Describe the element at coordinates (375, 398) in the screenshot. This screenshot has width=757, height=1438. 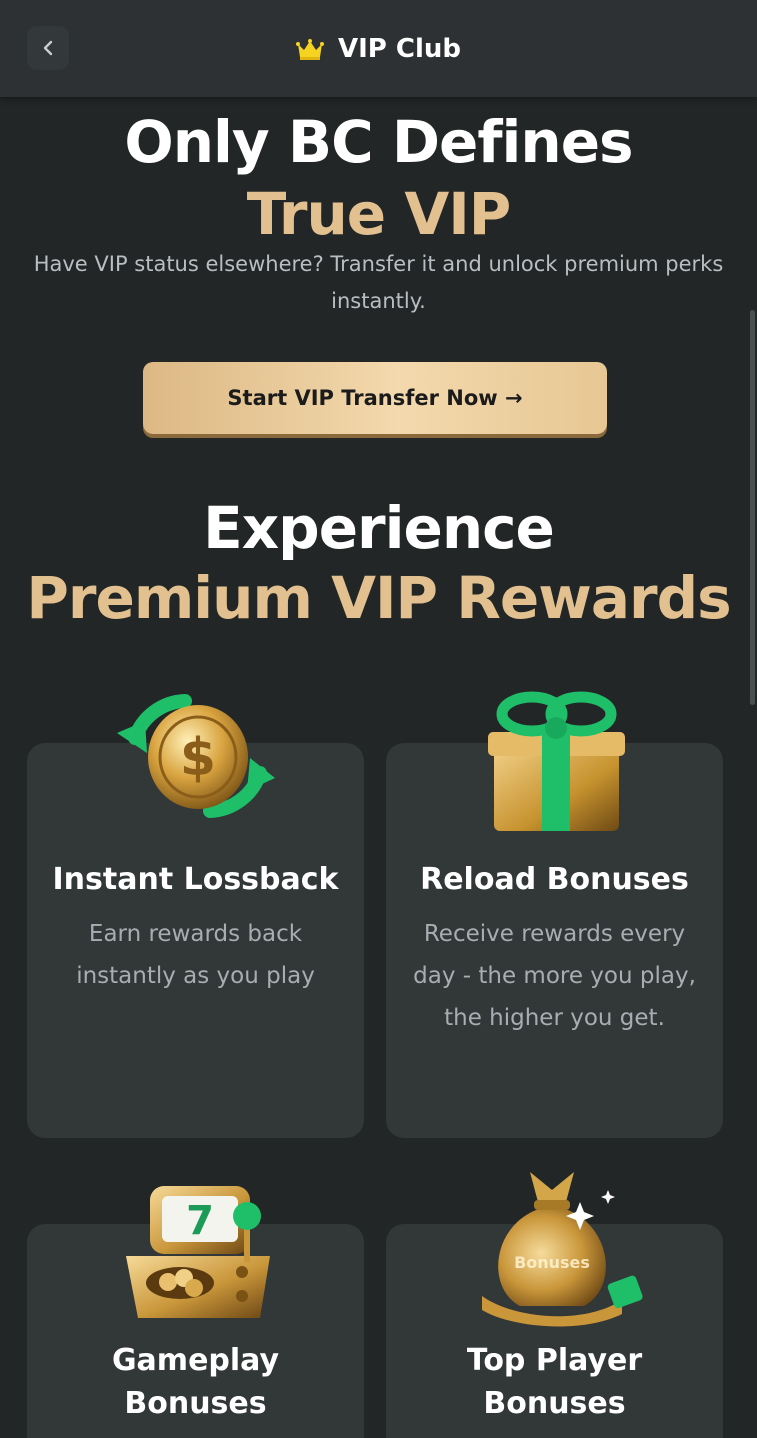
I see `start-vip-transfer-button: Start VIP Transfer Now →` at that location.